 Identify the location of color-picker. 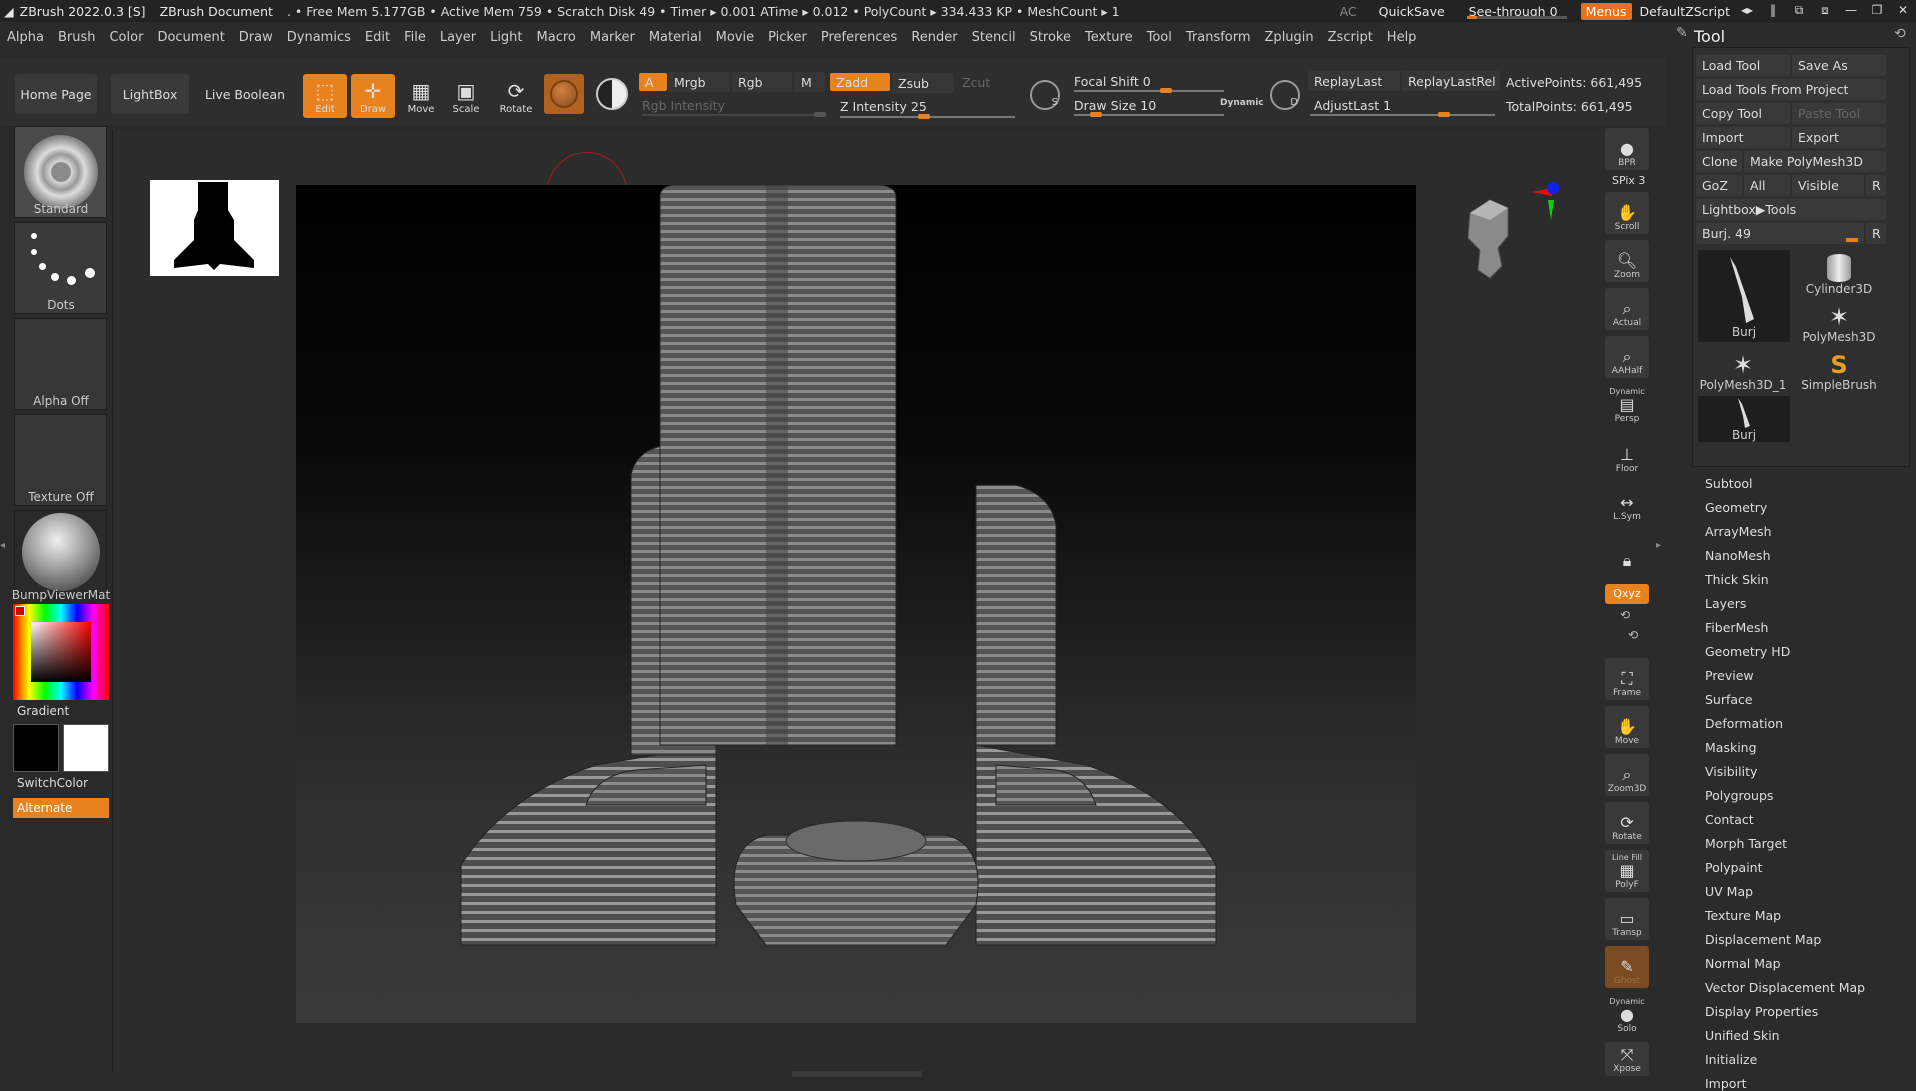
(61, 652).